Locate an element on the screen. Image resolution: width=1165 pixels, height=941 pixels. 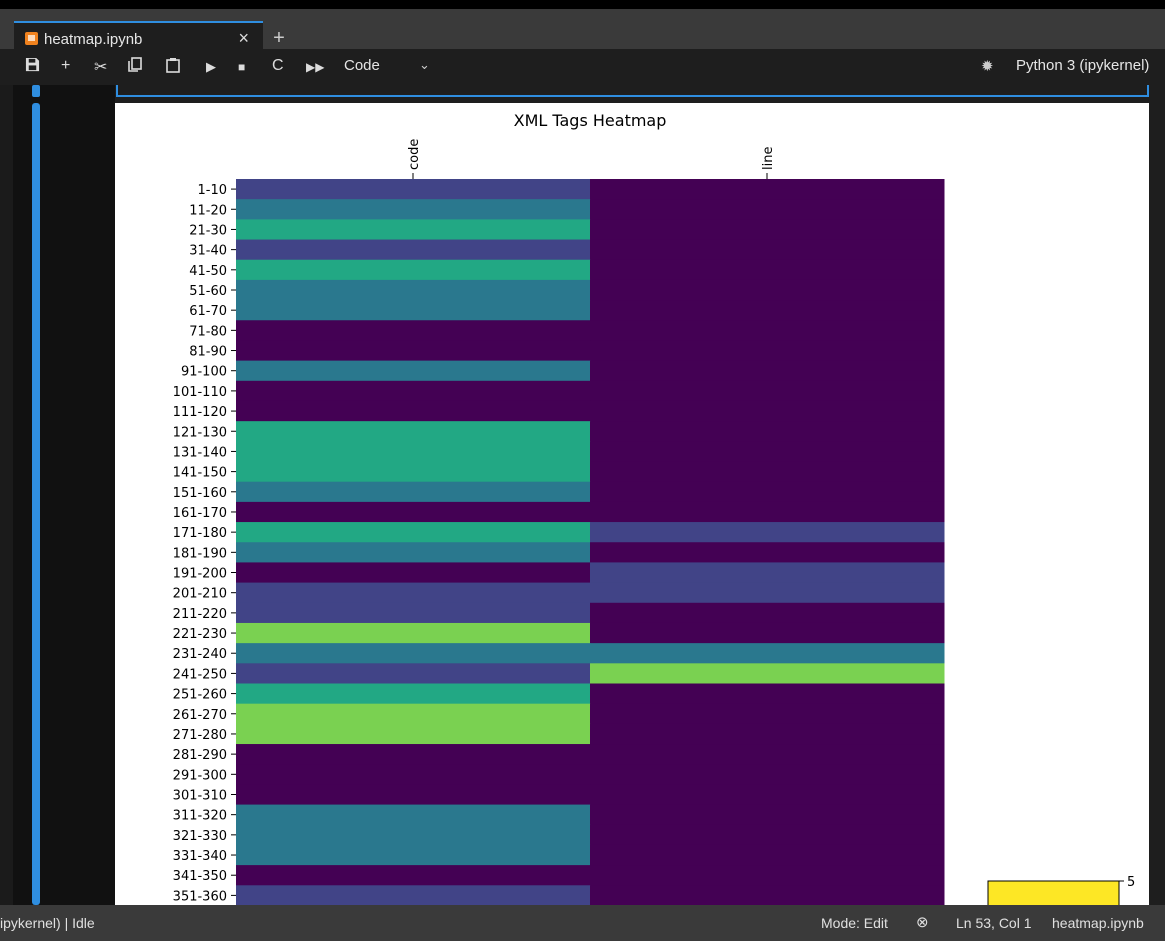
y-tick-label: 221-230 is located at coordinates (200, 634).